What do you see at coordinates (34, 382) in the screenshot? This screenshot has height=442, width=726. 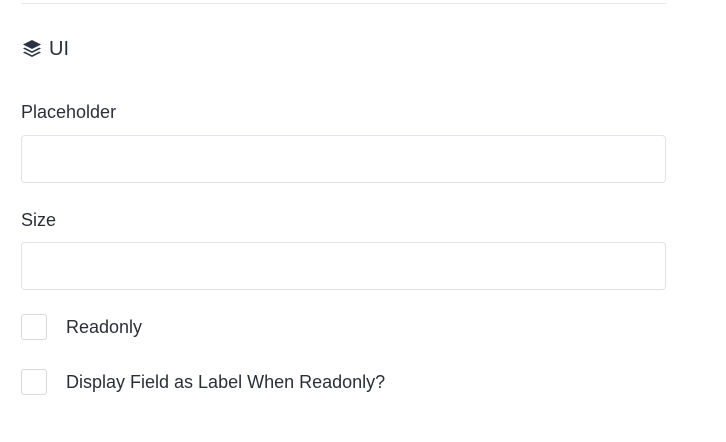 I see `display-as-label-checkbox` at bounding box center [34, 382].